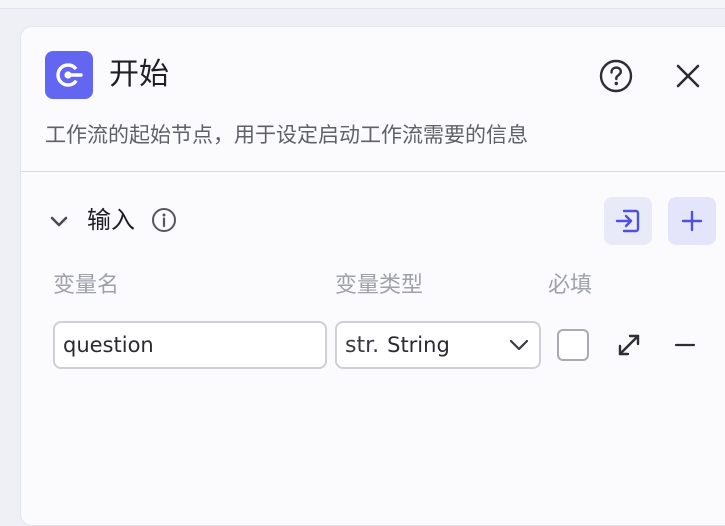 The width and height of the screenshot is (725, 526). What do you see at coordinates (570, 285) in the screenshot?
I see `column-header-required: 必填` at bounding box center [570, 285].